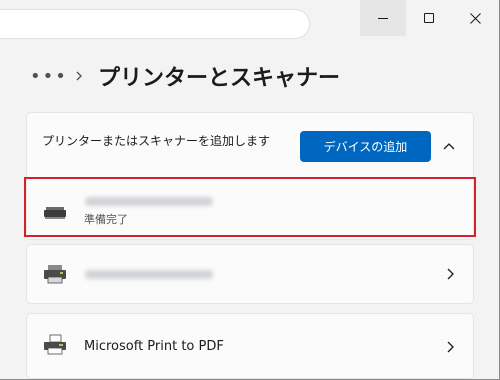 The height and width of the screenshot is (380, 500). Describe the element at coordinates (154, 346) in the screenshot. I see `device-name: Microsoft Print to PDF` at that location.